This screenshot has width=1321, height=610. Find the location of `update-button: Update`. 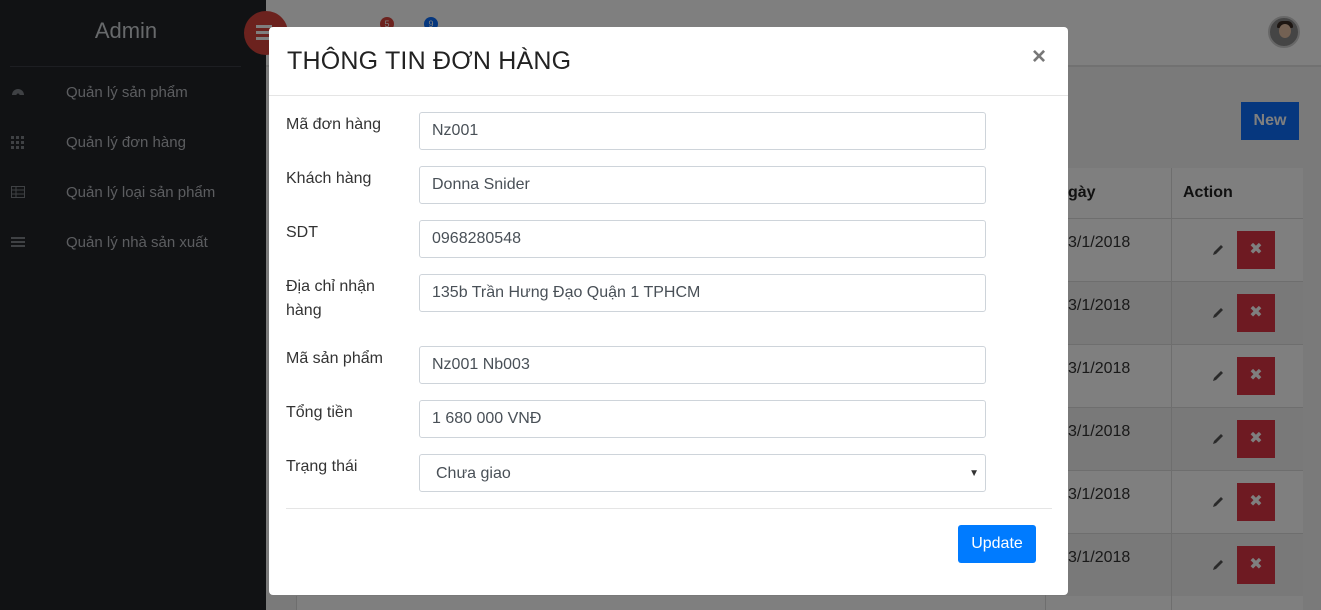

update-button: Update is located at coordinates (997, 544).